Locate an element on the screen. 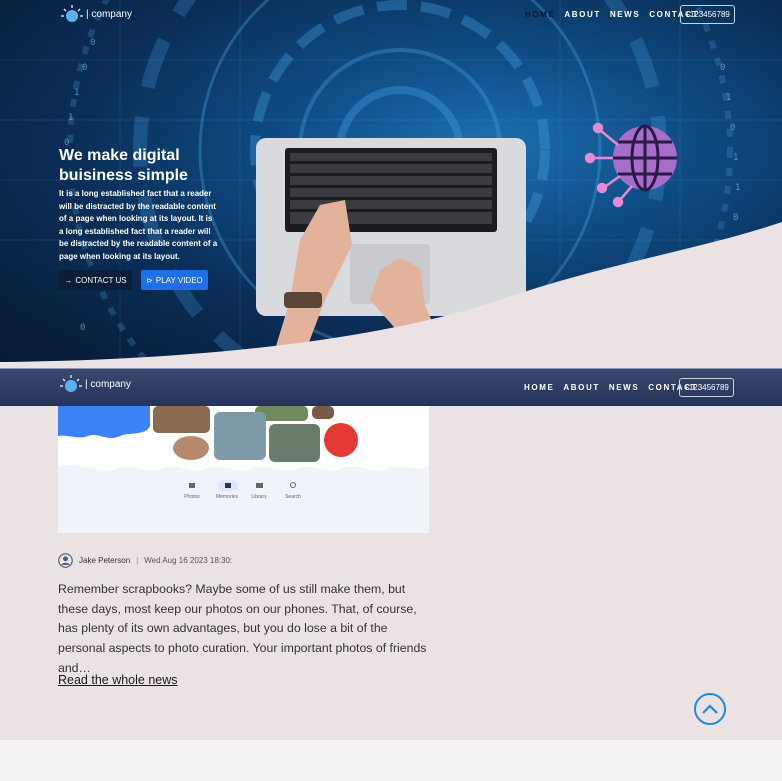  hero-title: We make digital buisiness simple is located at coordinates (123, 165).